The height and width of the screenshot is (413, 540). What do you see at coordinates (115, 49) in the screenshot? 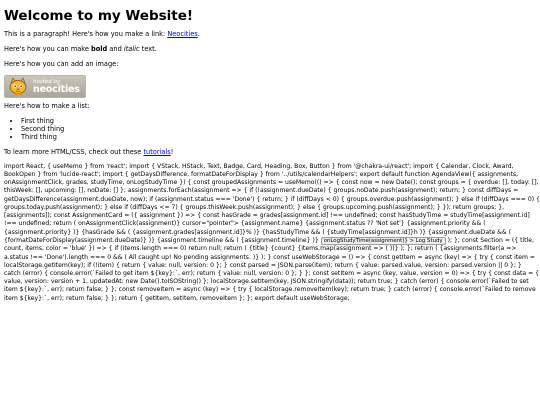
I see `formatting-text-2: and` at bounding box center [115, 49].